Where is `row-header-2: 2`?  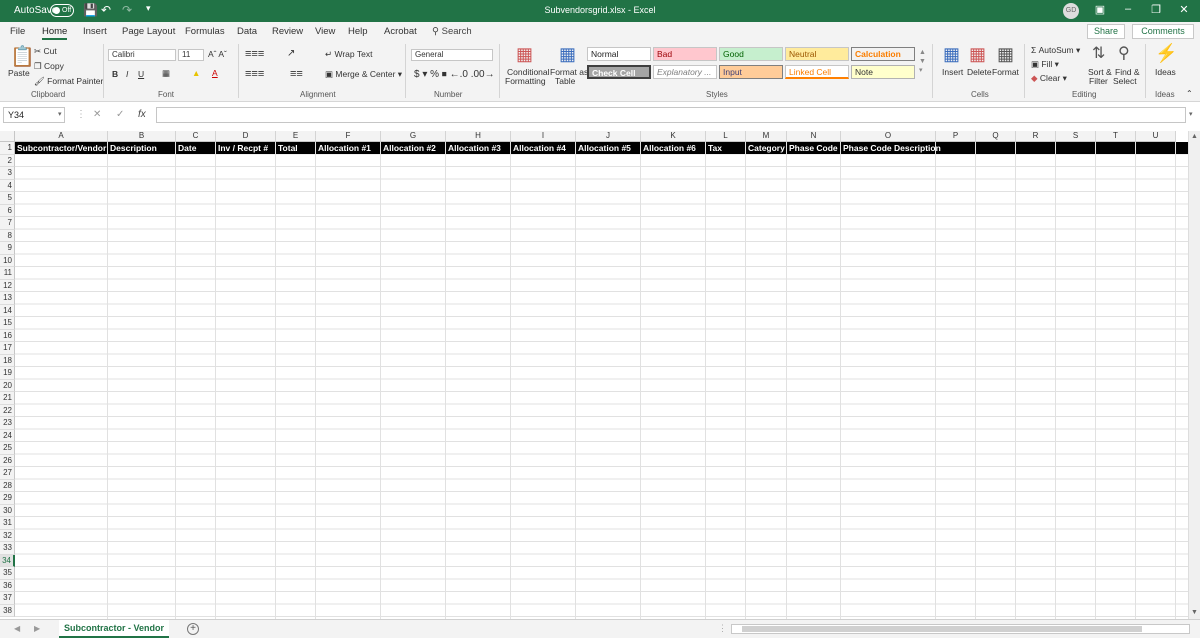 row-header-2: 2 is located at coordinates (7, 160).